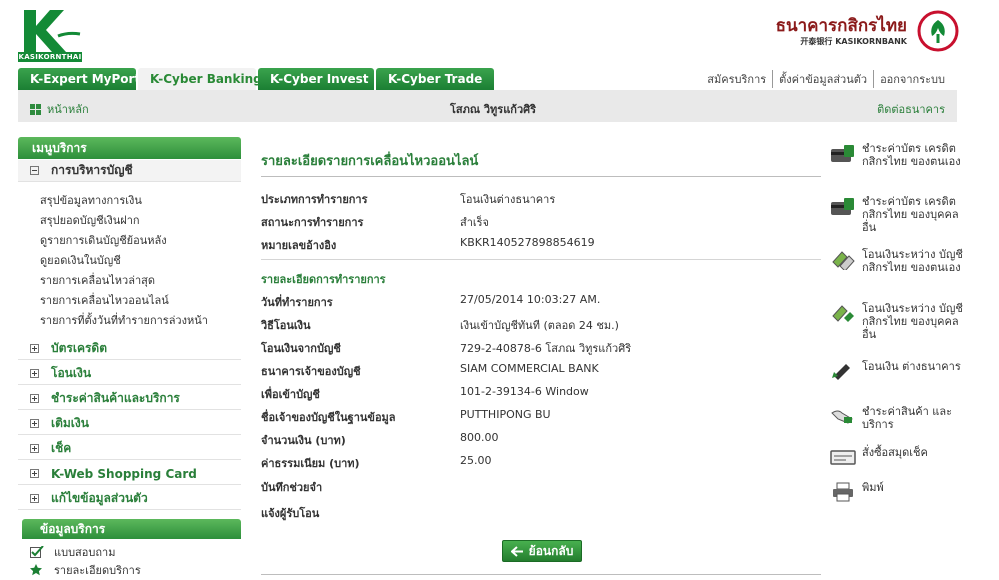  Describe the element at coordinates (314, 199) in the screenshot. I see `transaction-type-label: ประเภทการทำรายการ` at that location.